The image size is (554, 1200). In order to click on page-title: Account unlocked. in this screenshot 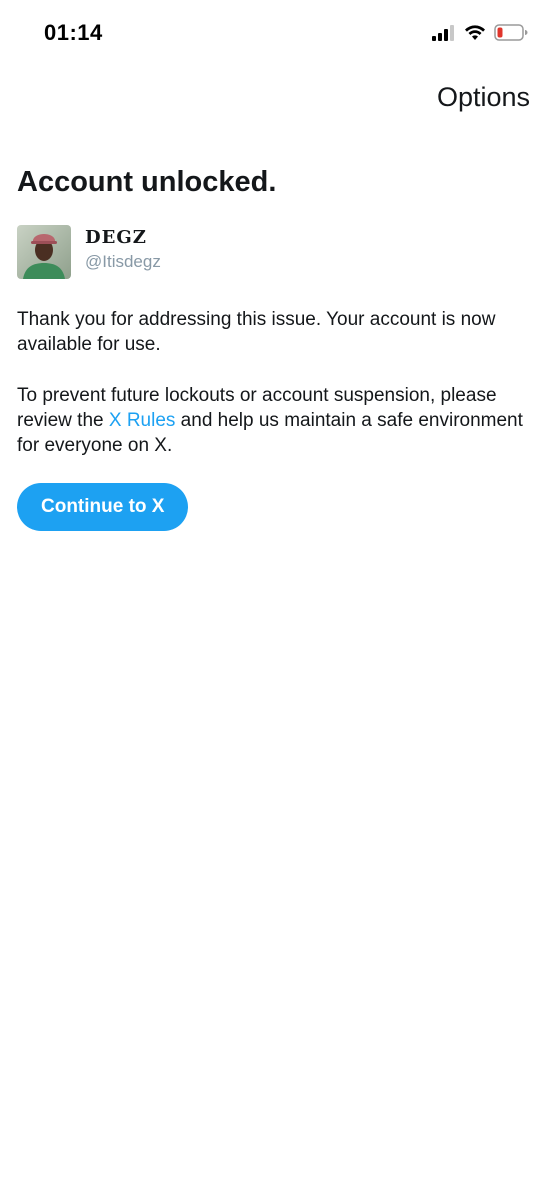, I will do `click(147, 182)`.